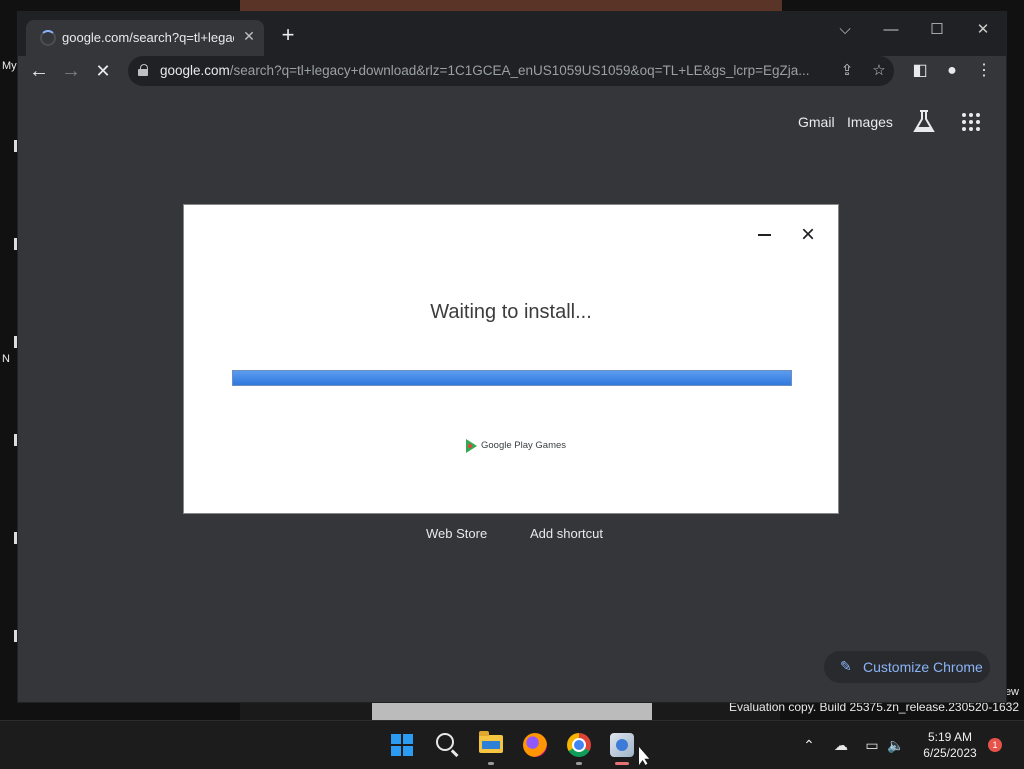  Describe the element at coordinates (816, 122) in the screenshot. I see `gmail-link: Gmail` at that location.